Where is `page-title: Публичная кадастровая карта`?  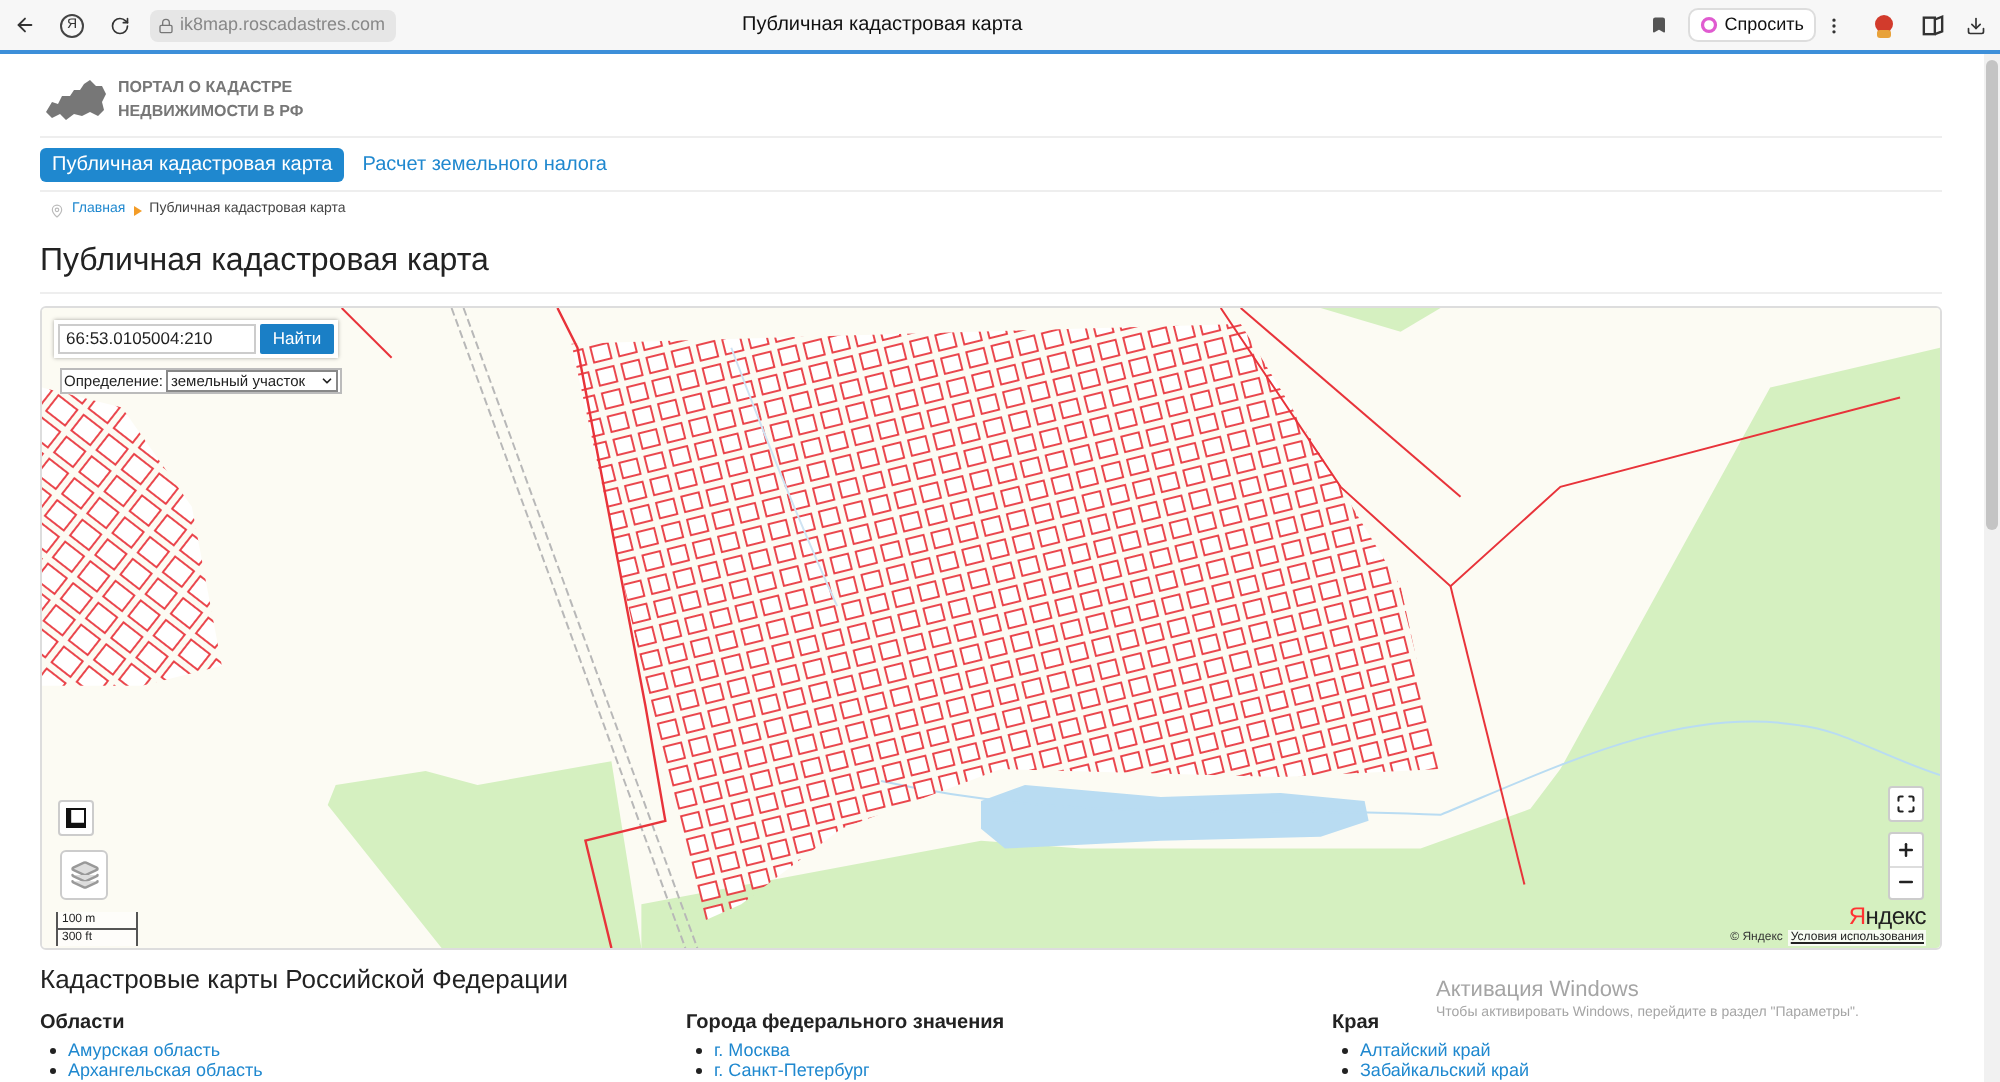 page-title: Публичная кадастровая карта is located at coordinates (264, 262).